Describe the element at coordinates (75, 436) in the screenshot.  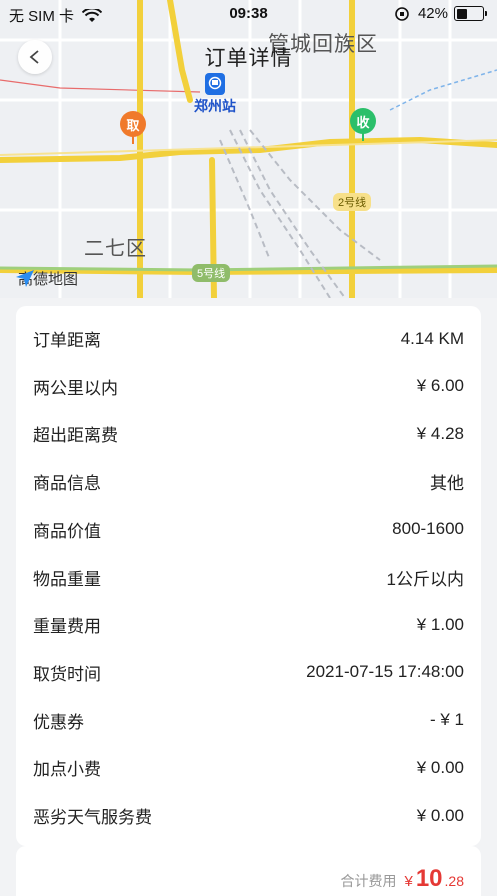
I see `detail-row-label: 超出距离费` at that location.